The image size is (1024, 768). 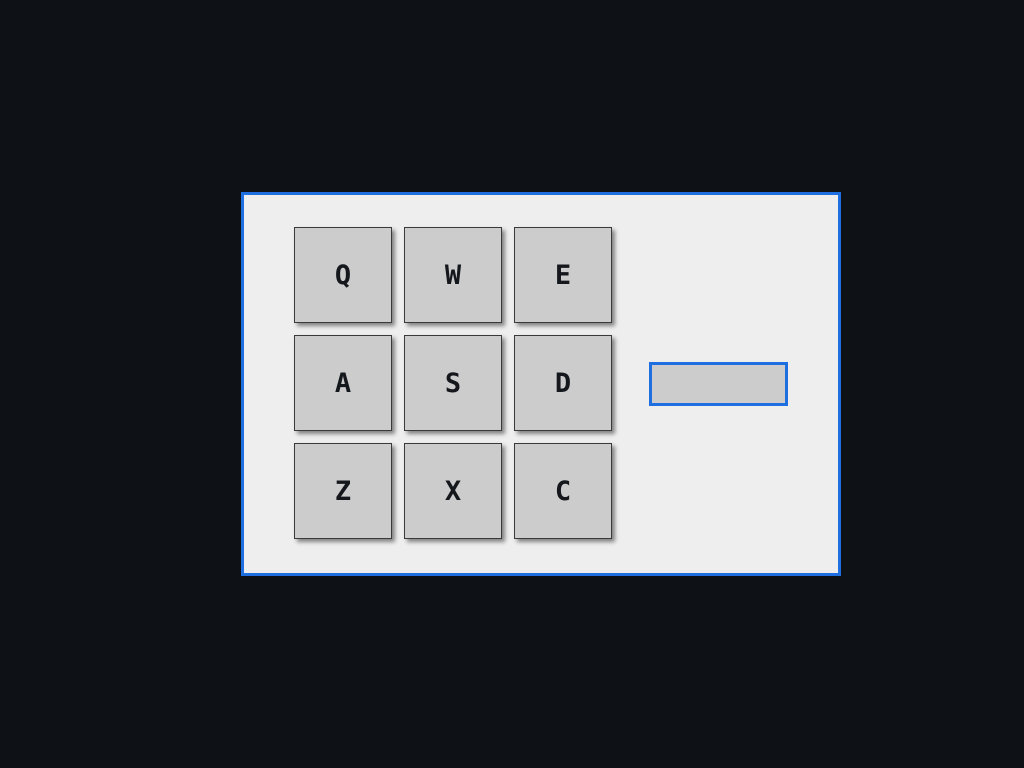 What do you see at coordinates (343, 383) in the screenshot?
I see `key-a: A` at bounding box center [343, 383].